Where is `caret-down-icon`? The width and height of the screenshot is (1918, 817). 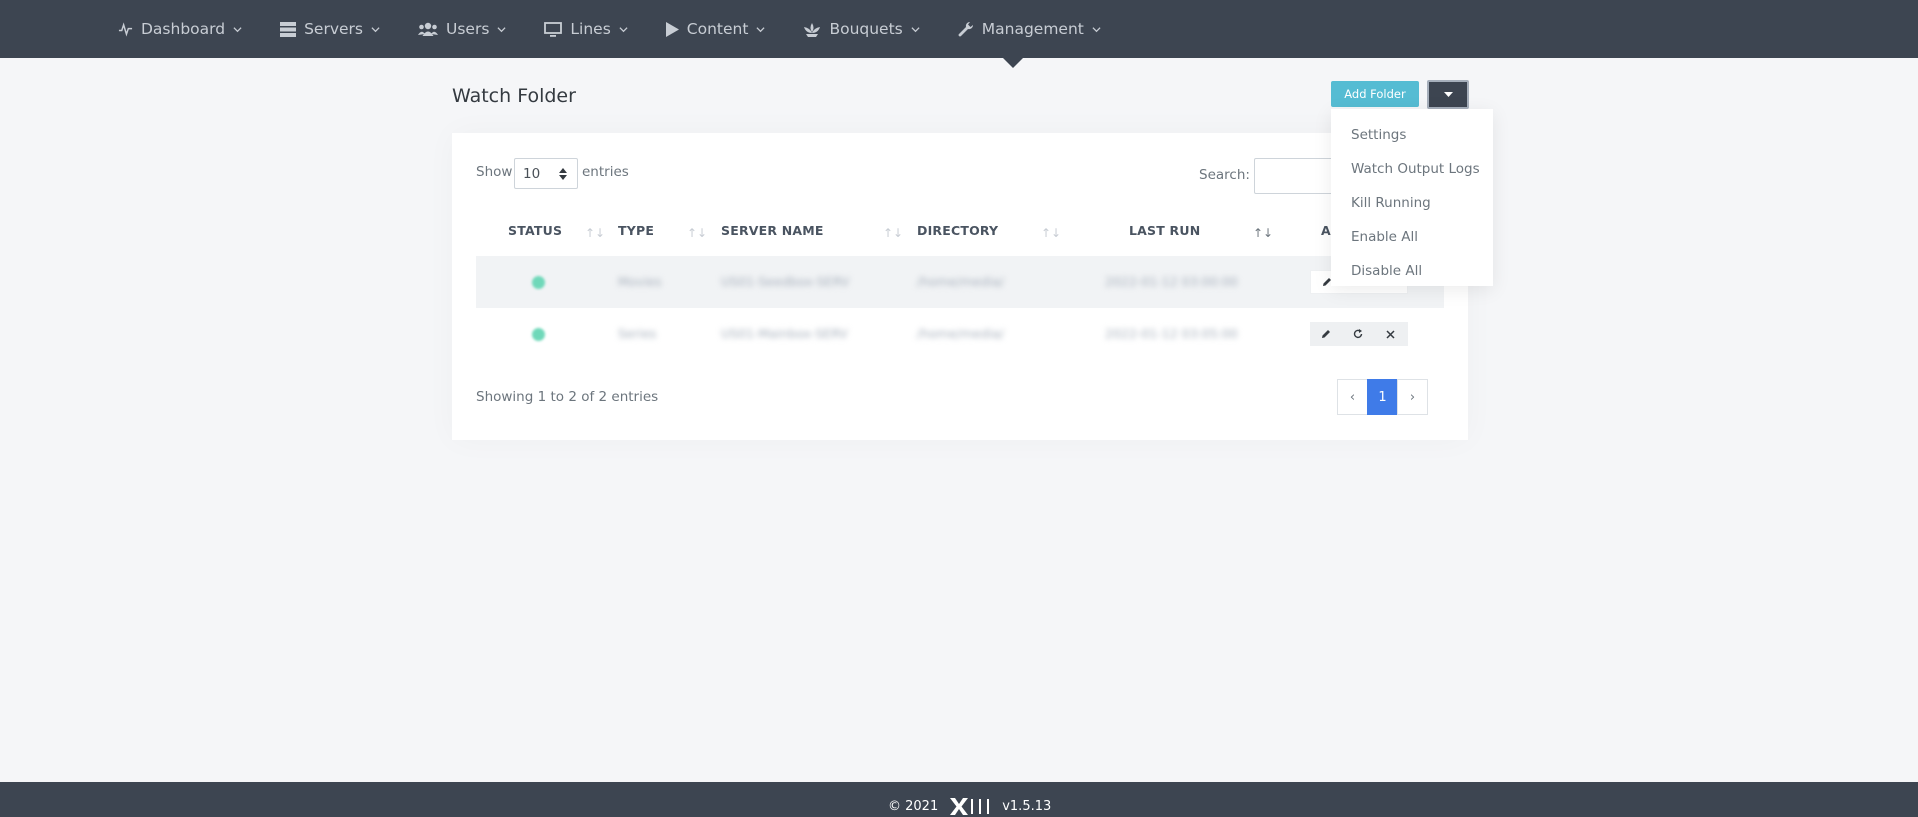 caret-down-icon is located at coordinates (1448, 94).